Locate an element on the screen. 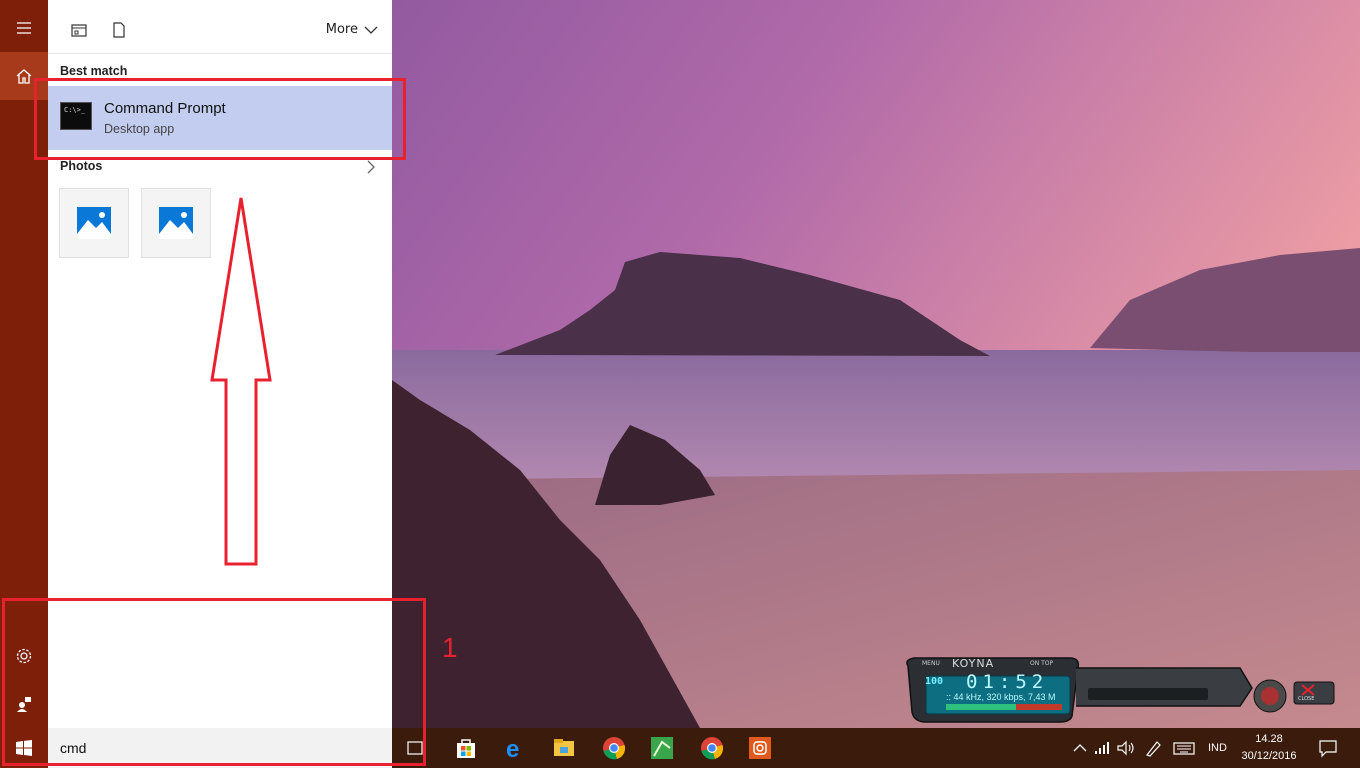 The image size is (1360, 768). edge-icon: e is located at coordinates (516, 748).